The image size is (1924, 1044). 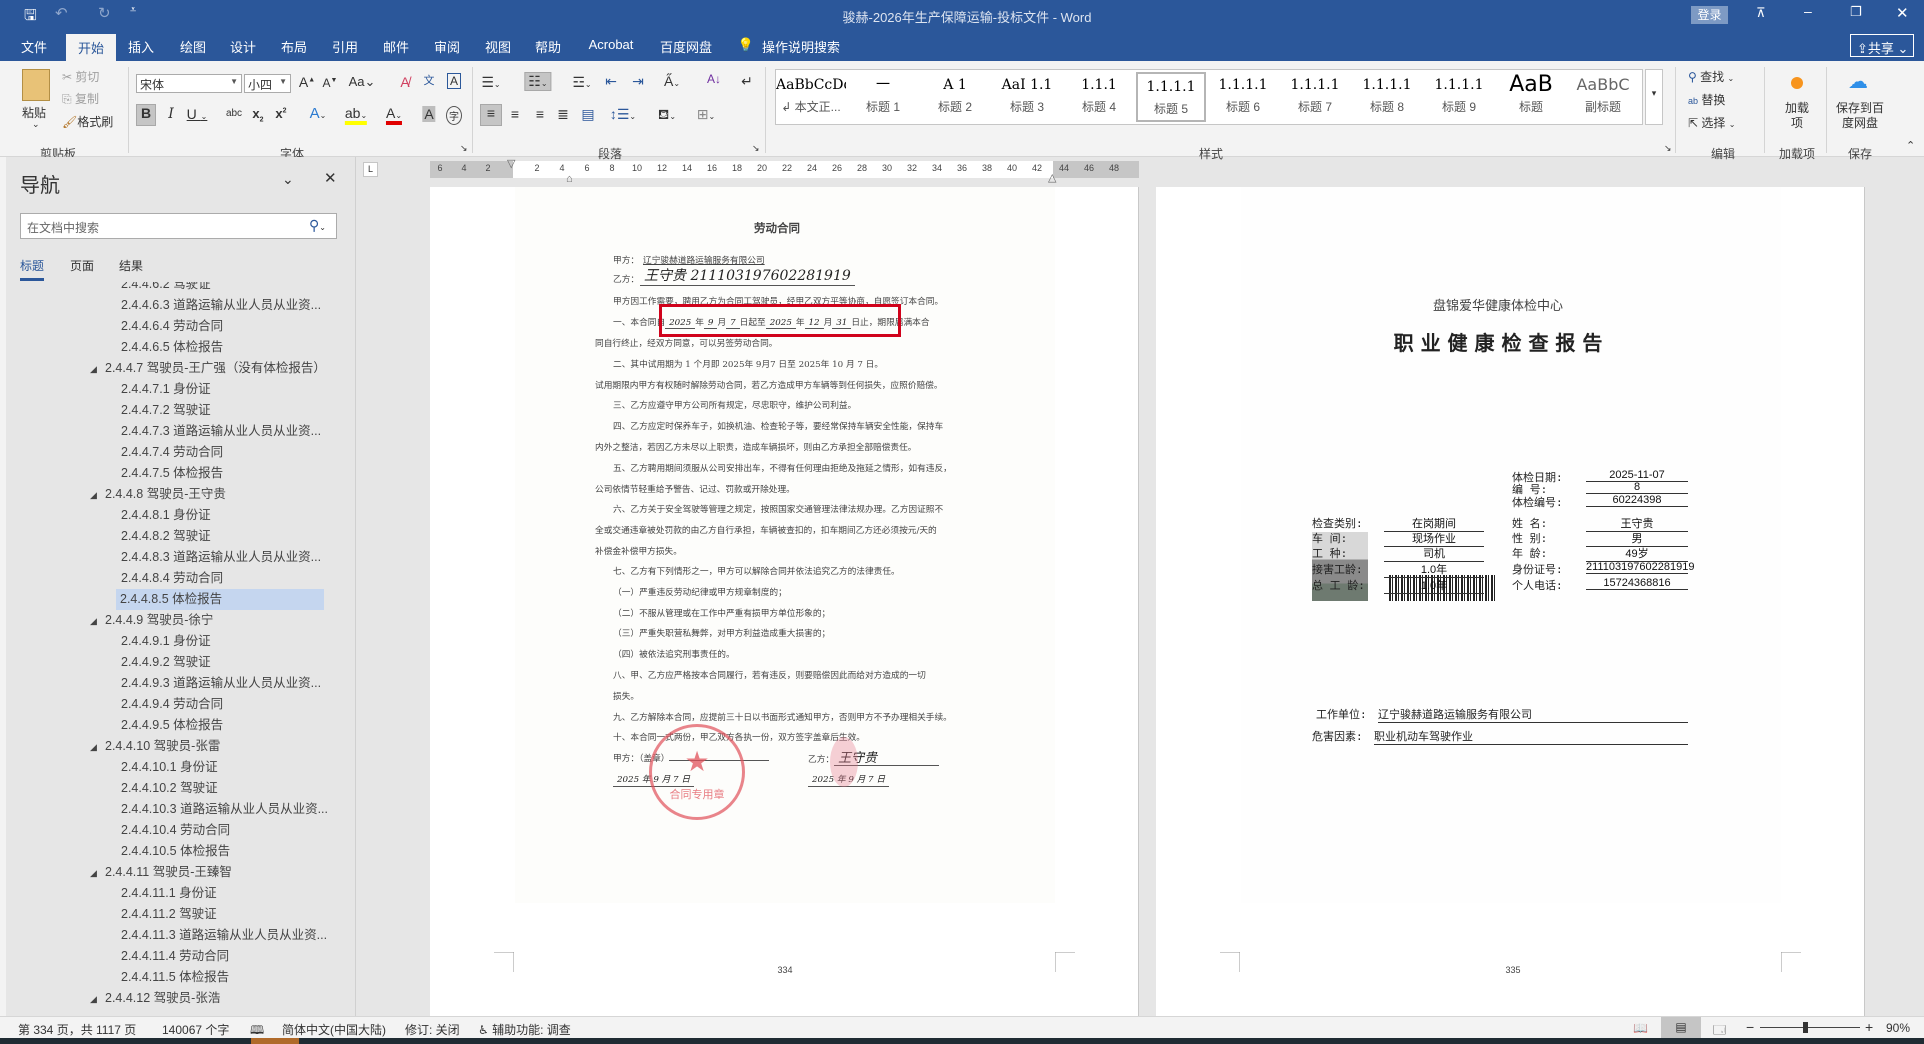 I want to click on first-line-indent-marker: ▽, so click(x=511, y=163).